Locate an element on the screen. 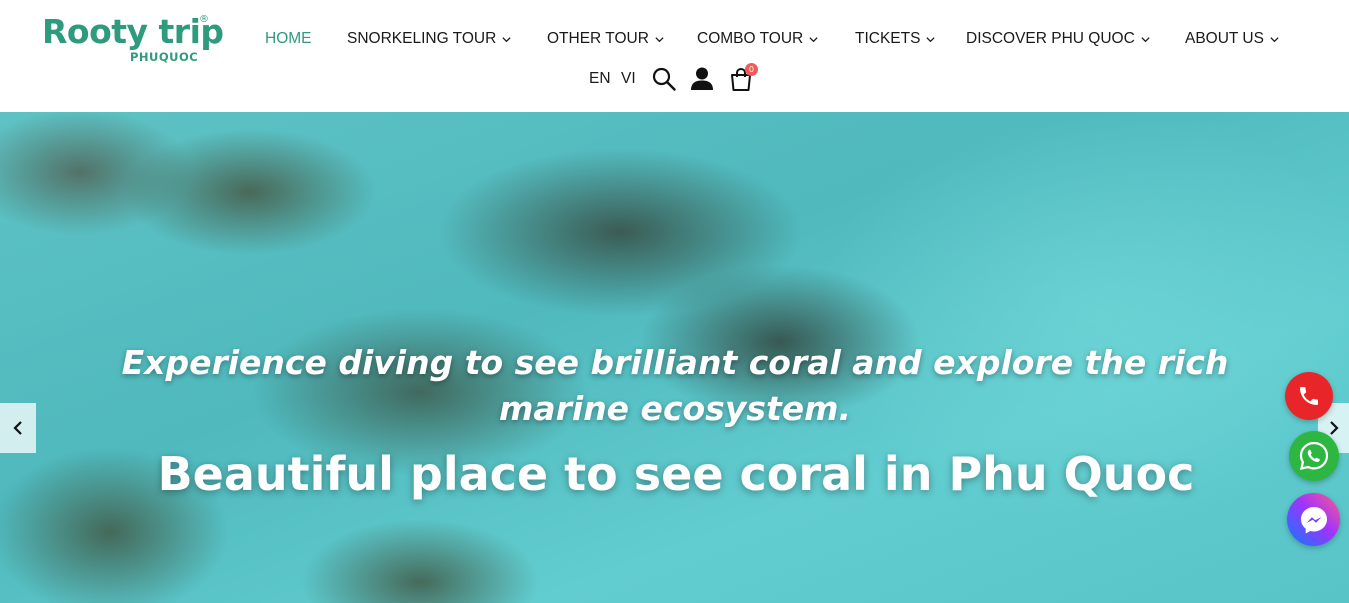 The height and width of the screenshot is (603, 1349). chevron-left-icon is located at coordinates (17, 428).